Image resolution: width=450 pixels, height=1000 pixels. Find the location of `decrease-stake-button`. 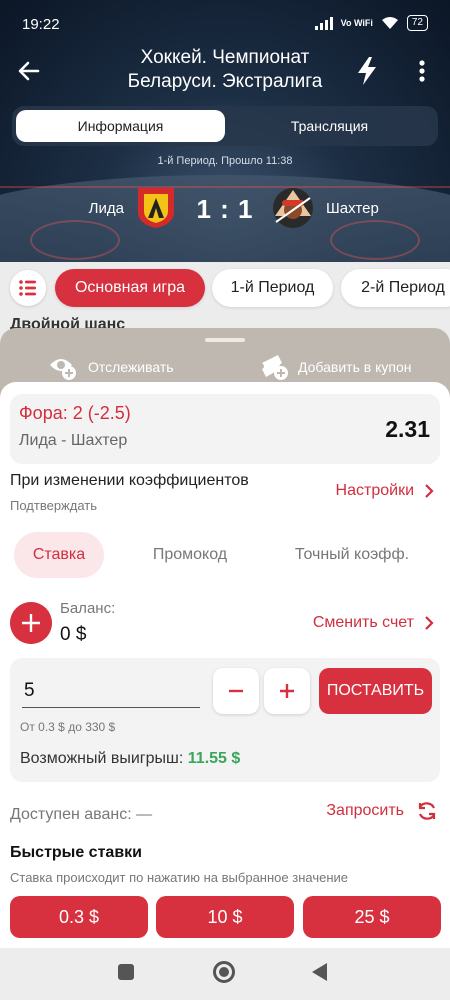

decrease-stake-button is located at coordinates (236, 691).